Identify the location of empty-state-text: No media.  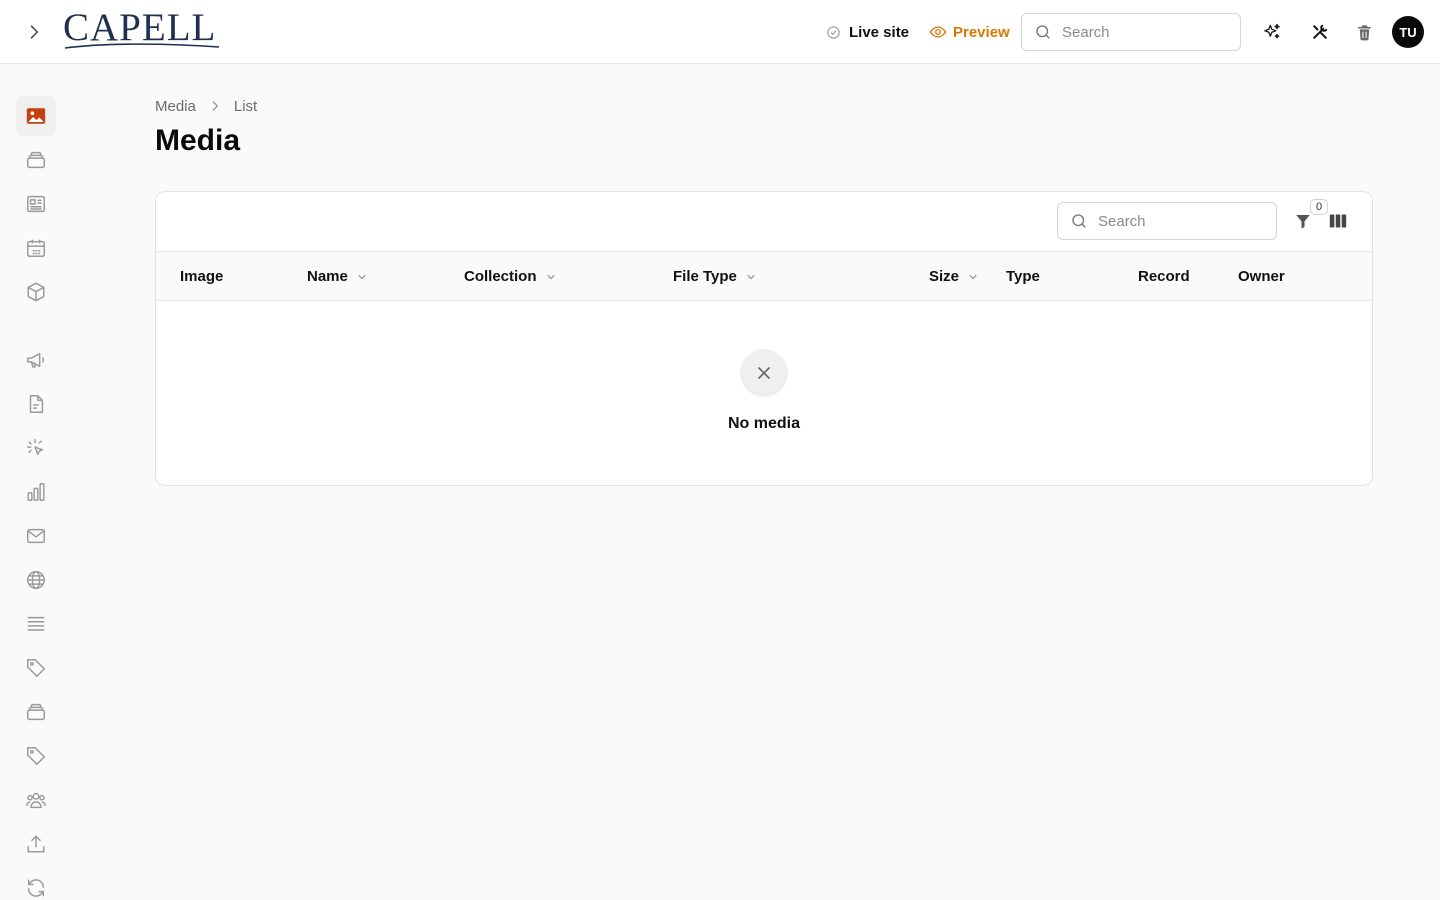
(763, 423).